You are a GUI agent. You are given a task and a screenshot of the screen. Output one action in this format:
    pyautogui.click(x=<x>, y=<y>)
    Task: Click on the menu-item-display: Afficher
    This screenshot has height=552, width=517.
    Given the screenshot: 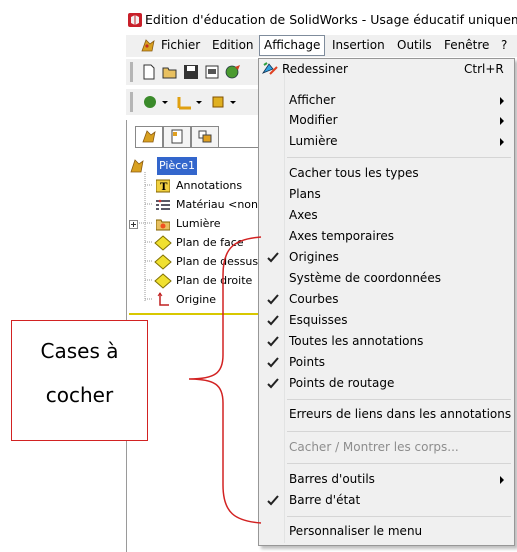 What is the action you would take?
    pyautogui.click(x=386, y=100)
    